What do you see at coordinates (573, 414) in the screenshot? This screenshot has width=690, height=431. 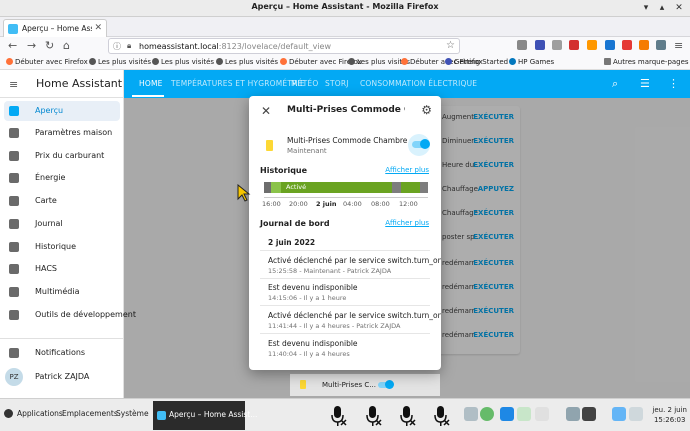 I see `user-tray-icon` at bounding box center [573, 414].